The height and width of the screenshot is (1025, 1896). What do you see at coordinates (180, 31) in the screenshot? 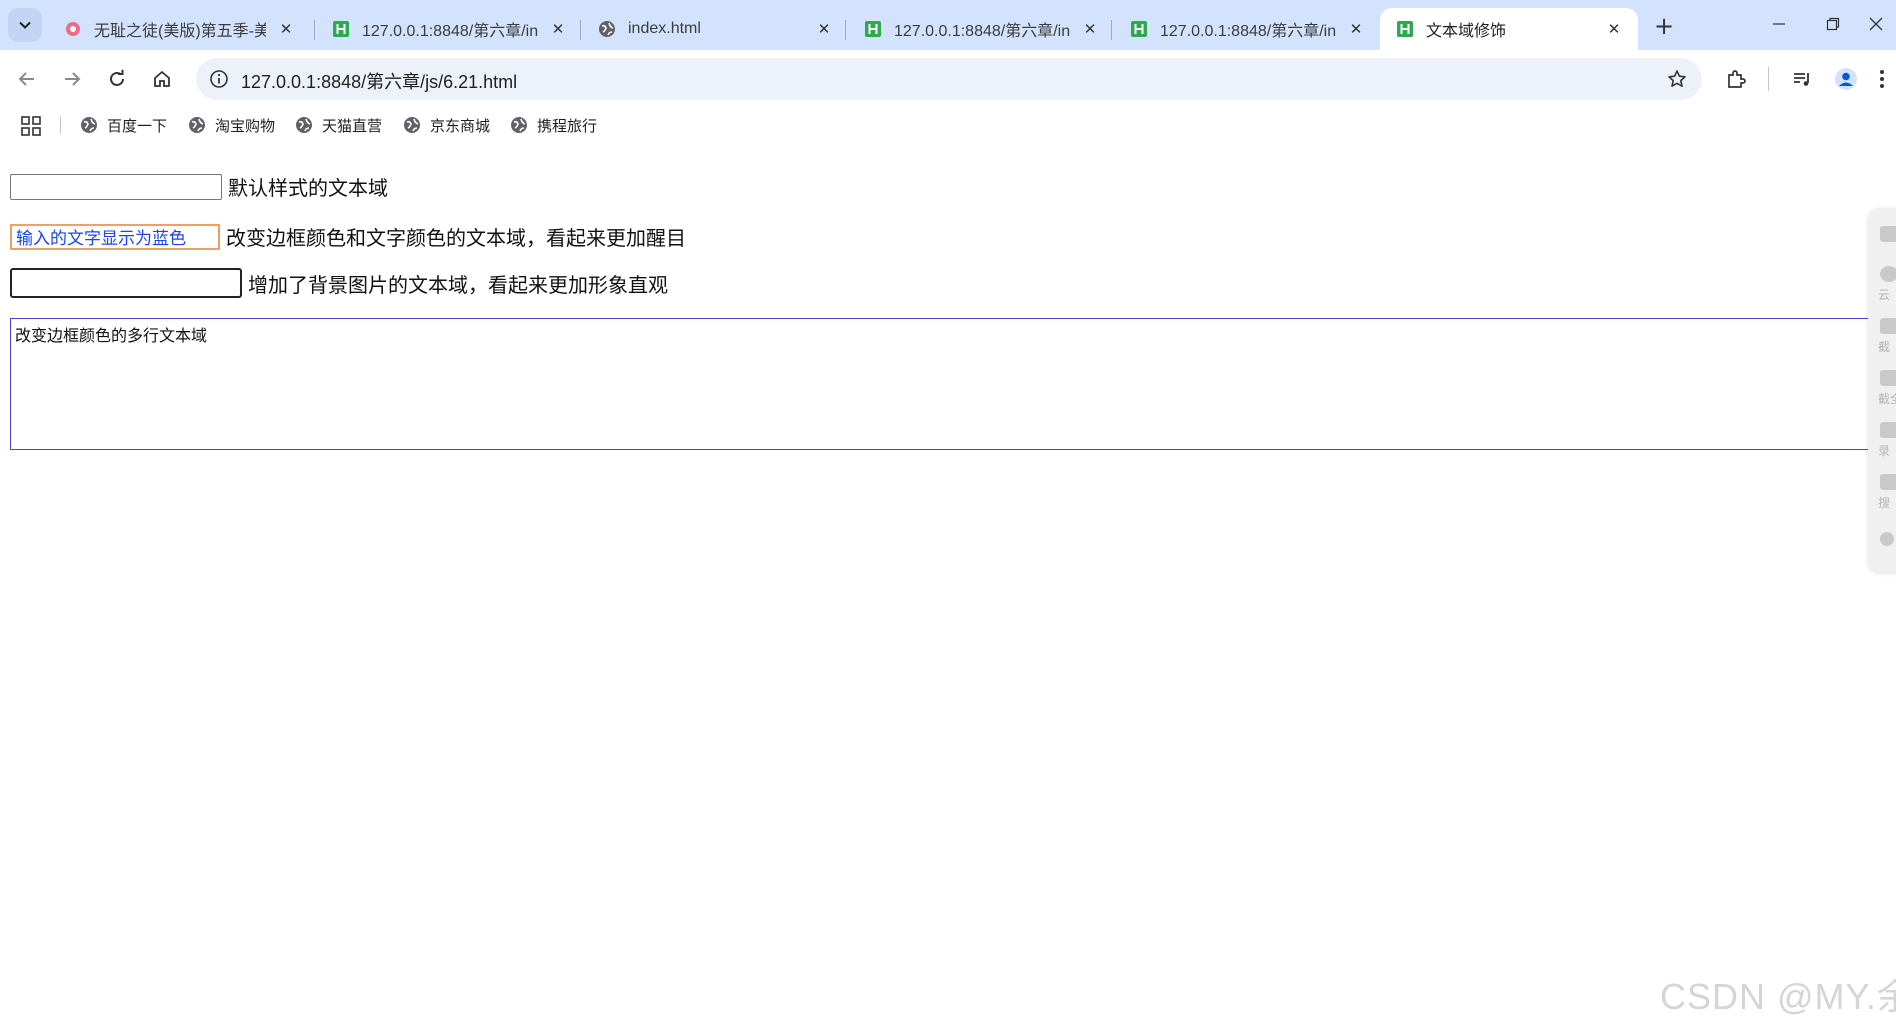
I see `tab-title: 无耻之徒(美版)第五季-美剧` at bounding box center [180, 31].